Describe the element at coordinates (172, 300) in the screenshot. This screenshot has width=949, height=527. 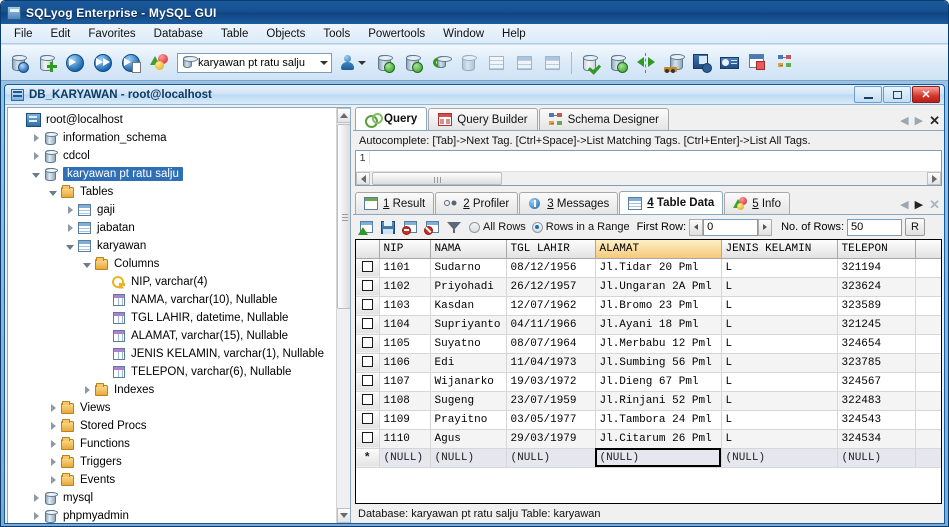
I see `tree-node: NAMA, varchar(10), Nullable` at that location.